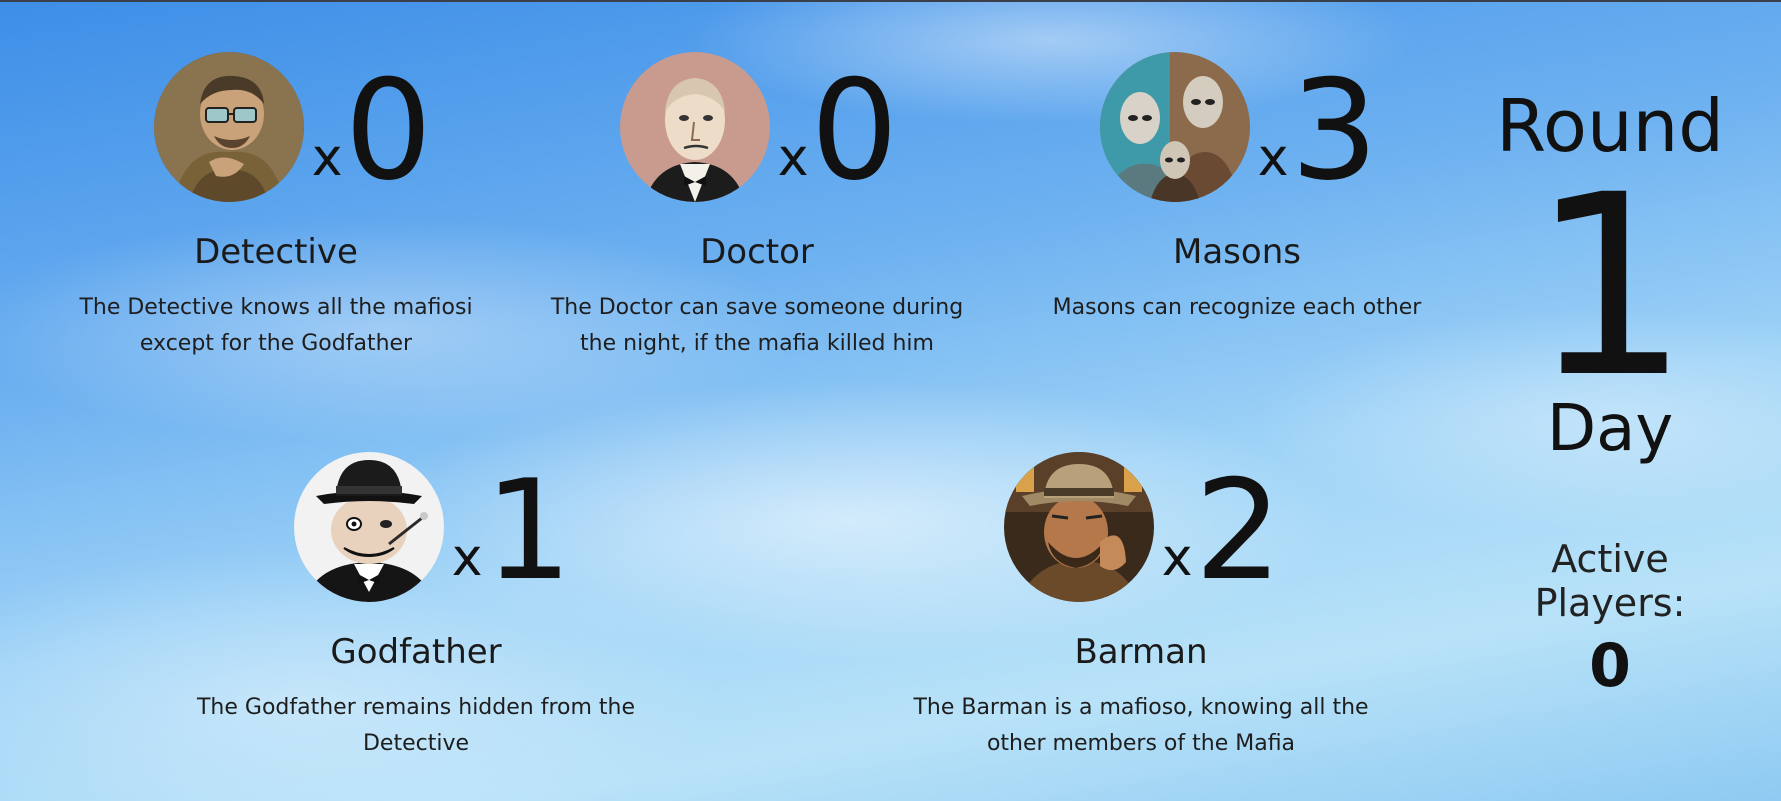 The height and width of the screenshot is (801, 1781). I want to click on role-name: Barman, so click(1141, 652).